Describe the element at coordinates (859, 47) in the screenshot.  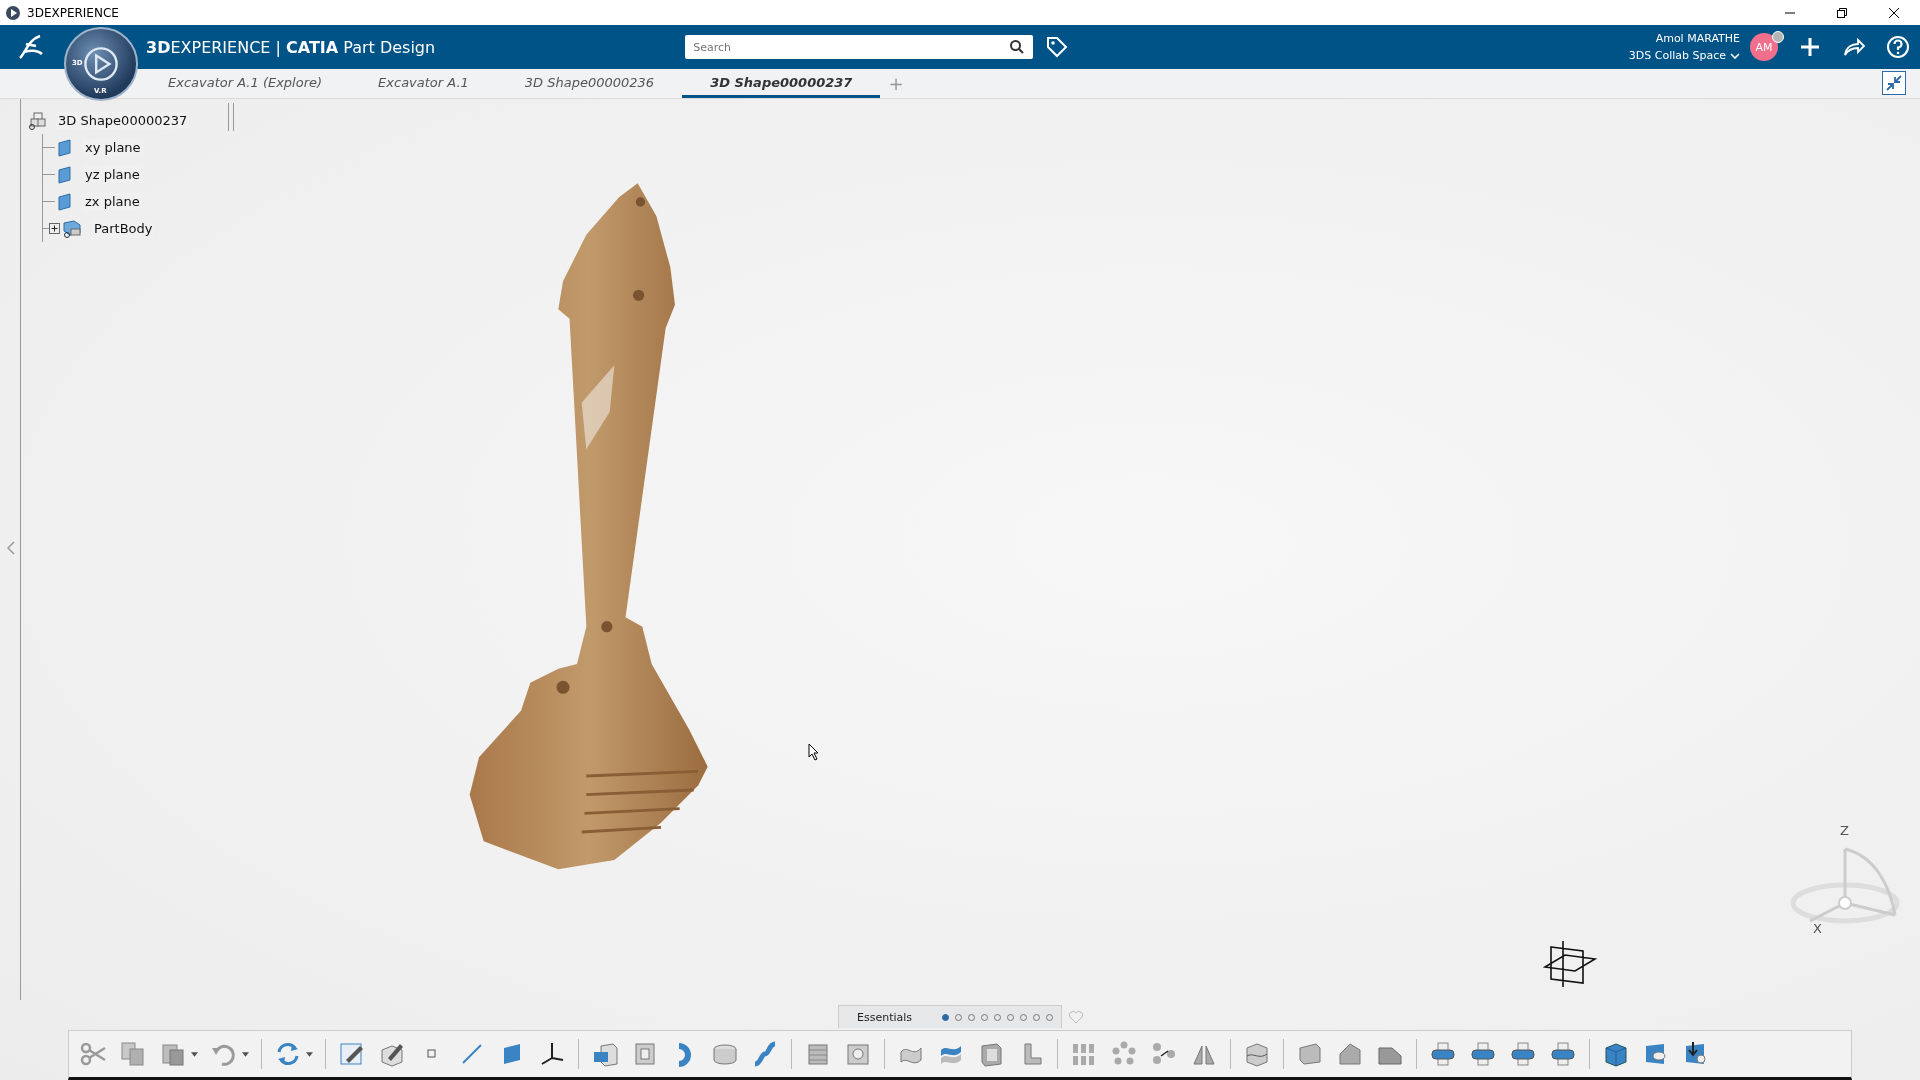
I see `search-field: Search` at that location.